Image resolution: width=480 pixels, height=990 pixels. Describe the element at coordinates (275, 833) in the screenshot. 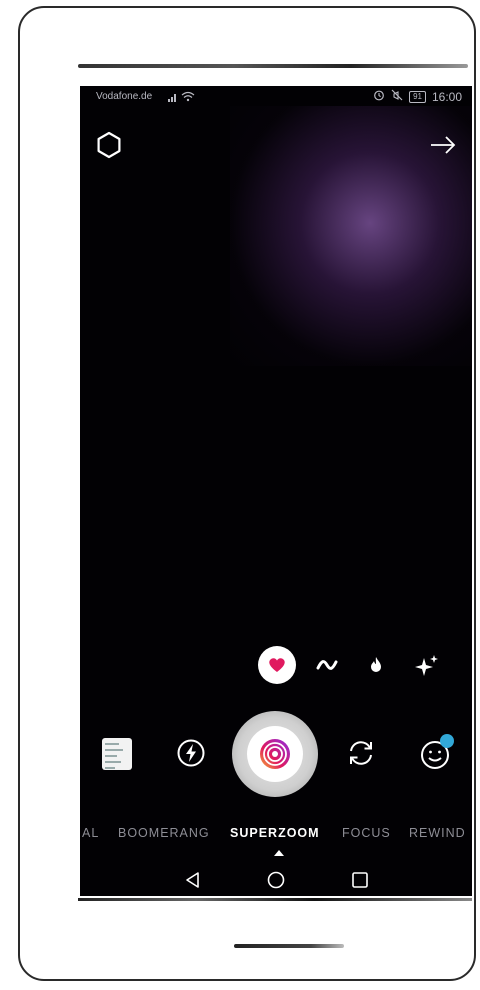

I see `mode-superzoom: SUPERZOOM` at that location.